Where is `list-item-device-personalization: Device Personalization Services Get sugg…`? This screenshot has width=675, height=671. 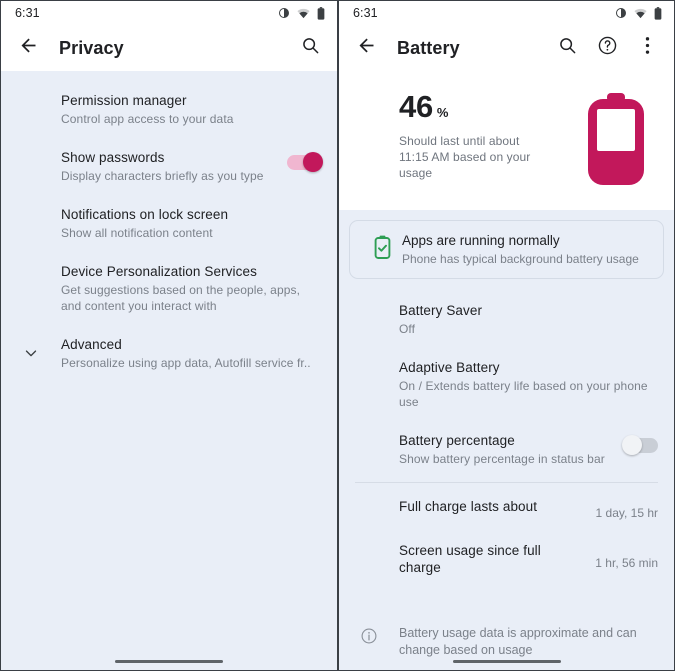 list-item-device-personalization: Device Personalization Services Get sugg… is located at coordinates (169, 288).